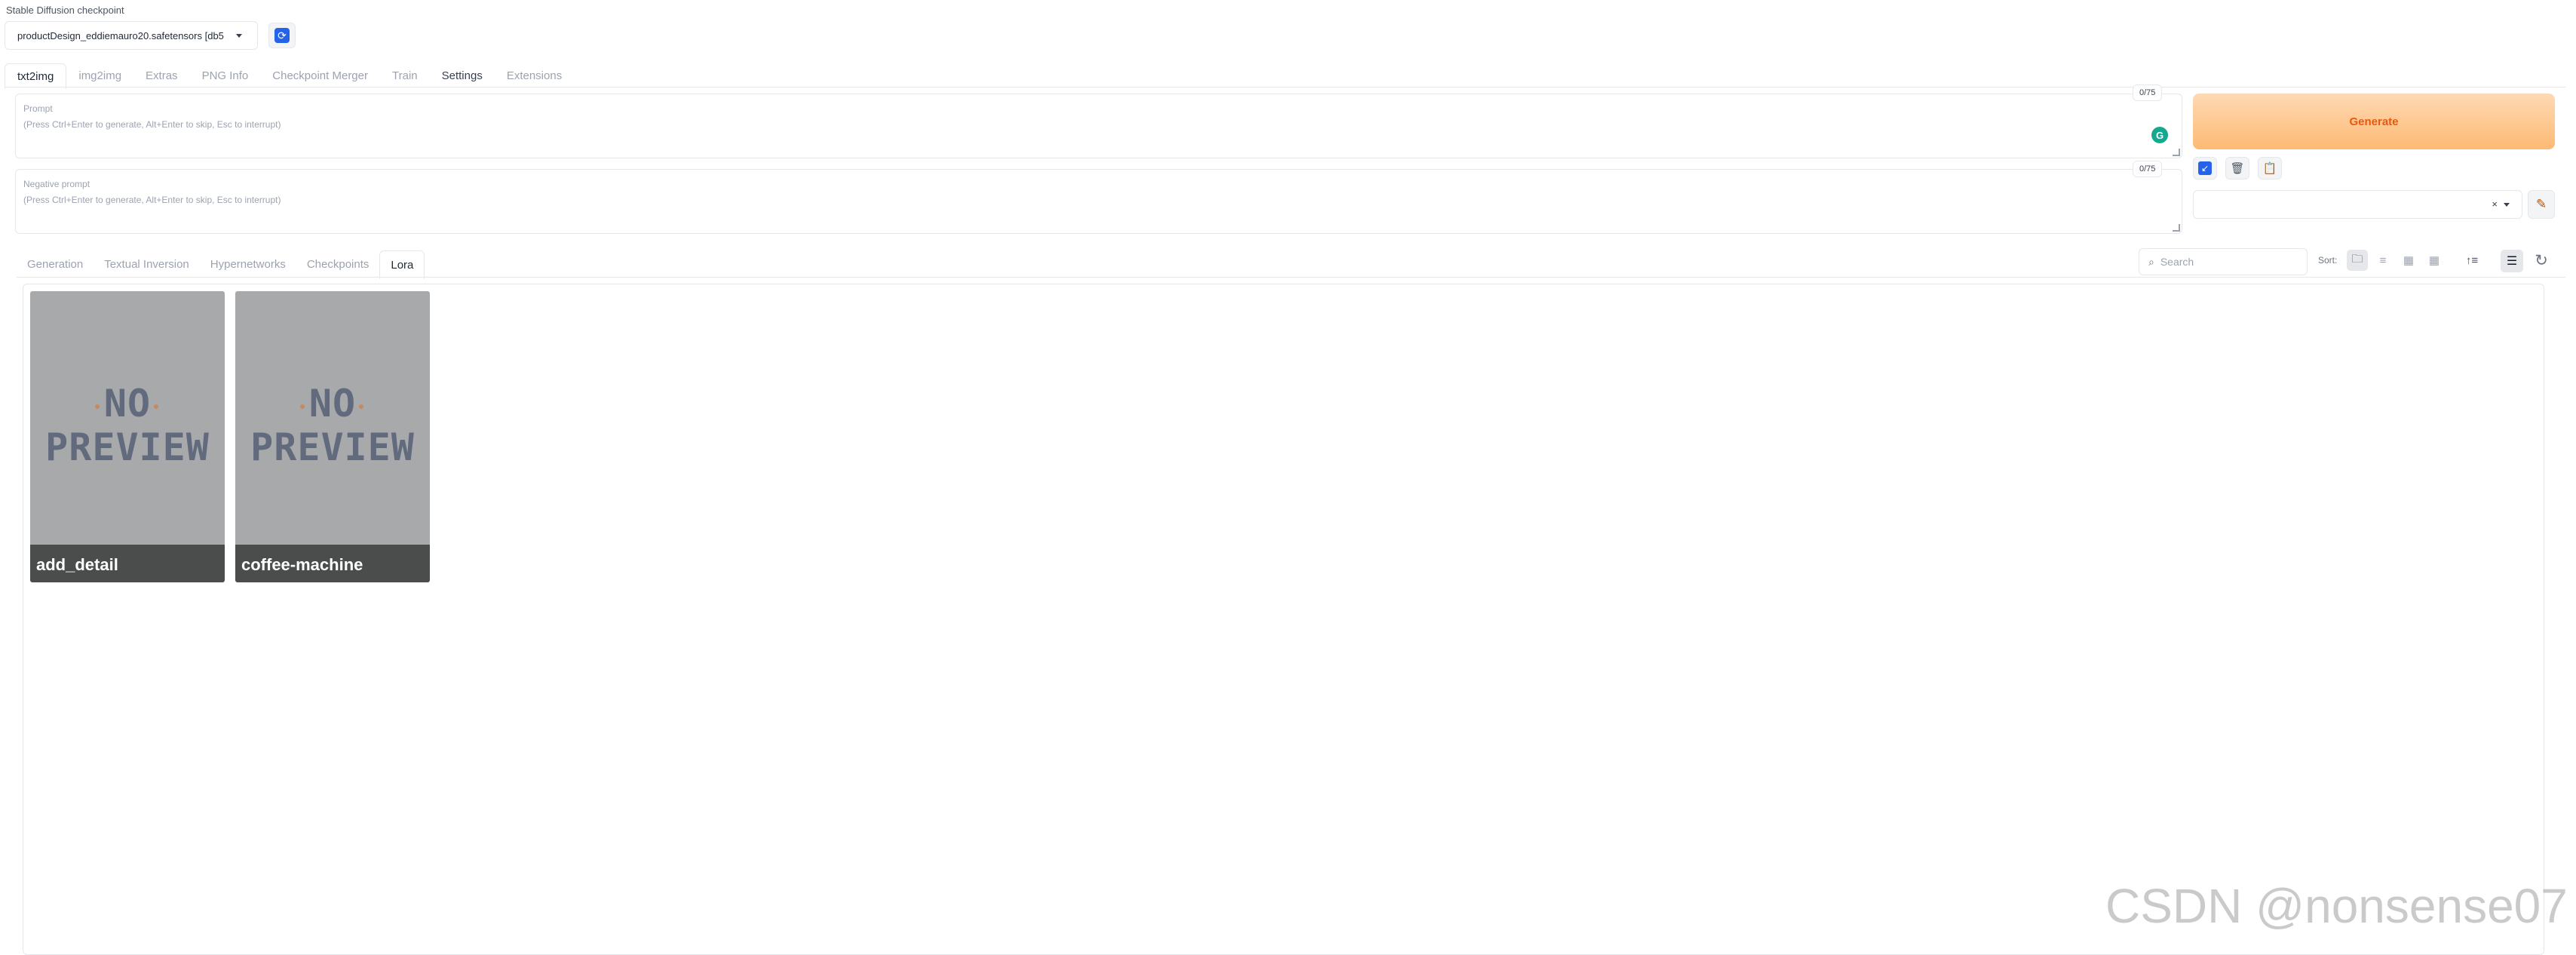 Image resolution: width=2576 pixels, height=955 pixels. I want to click on tree-list-icon: ☰, so click(2512, 262).